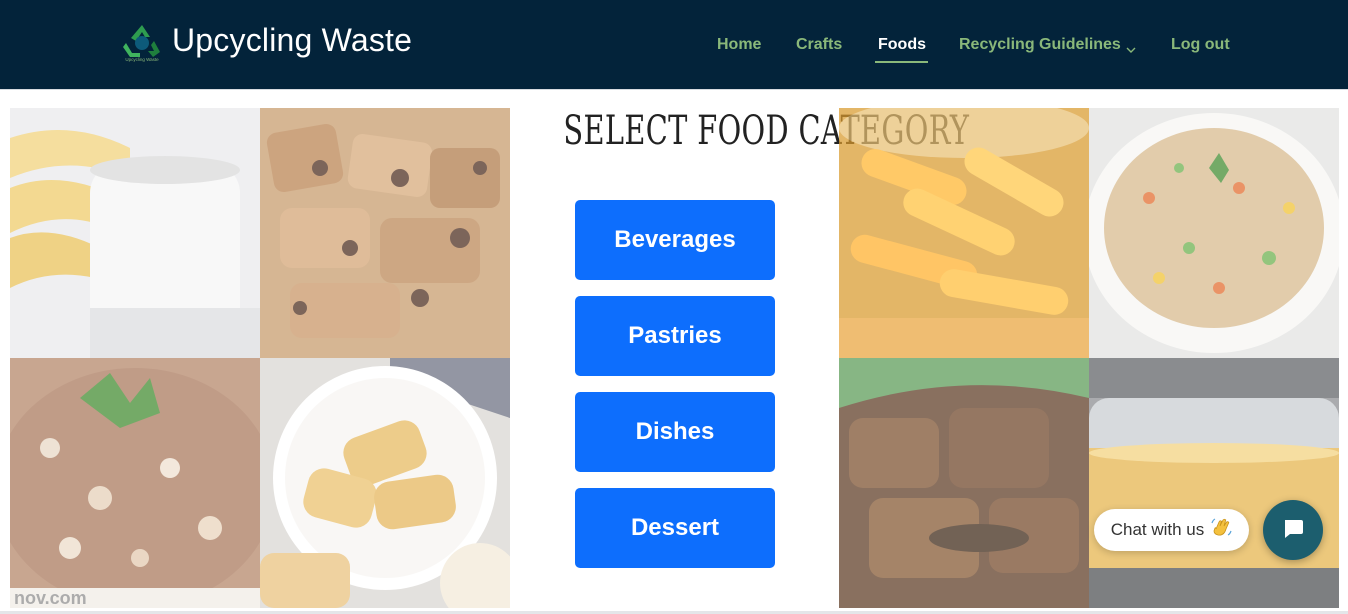 The image size is (1348, 614). Describe the element at coordinates (675, 240) in the screenshot. I see `beverages-button: Beverages` at that location.